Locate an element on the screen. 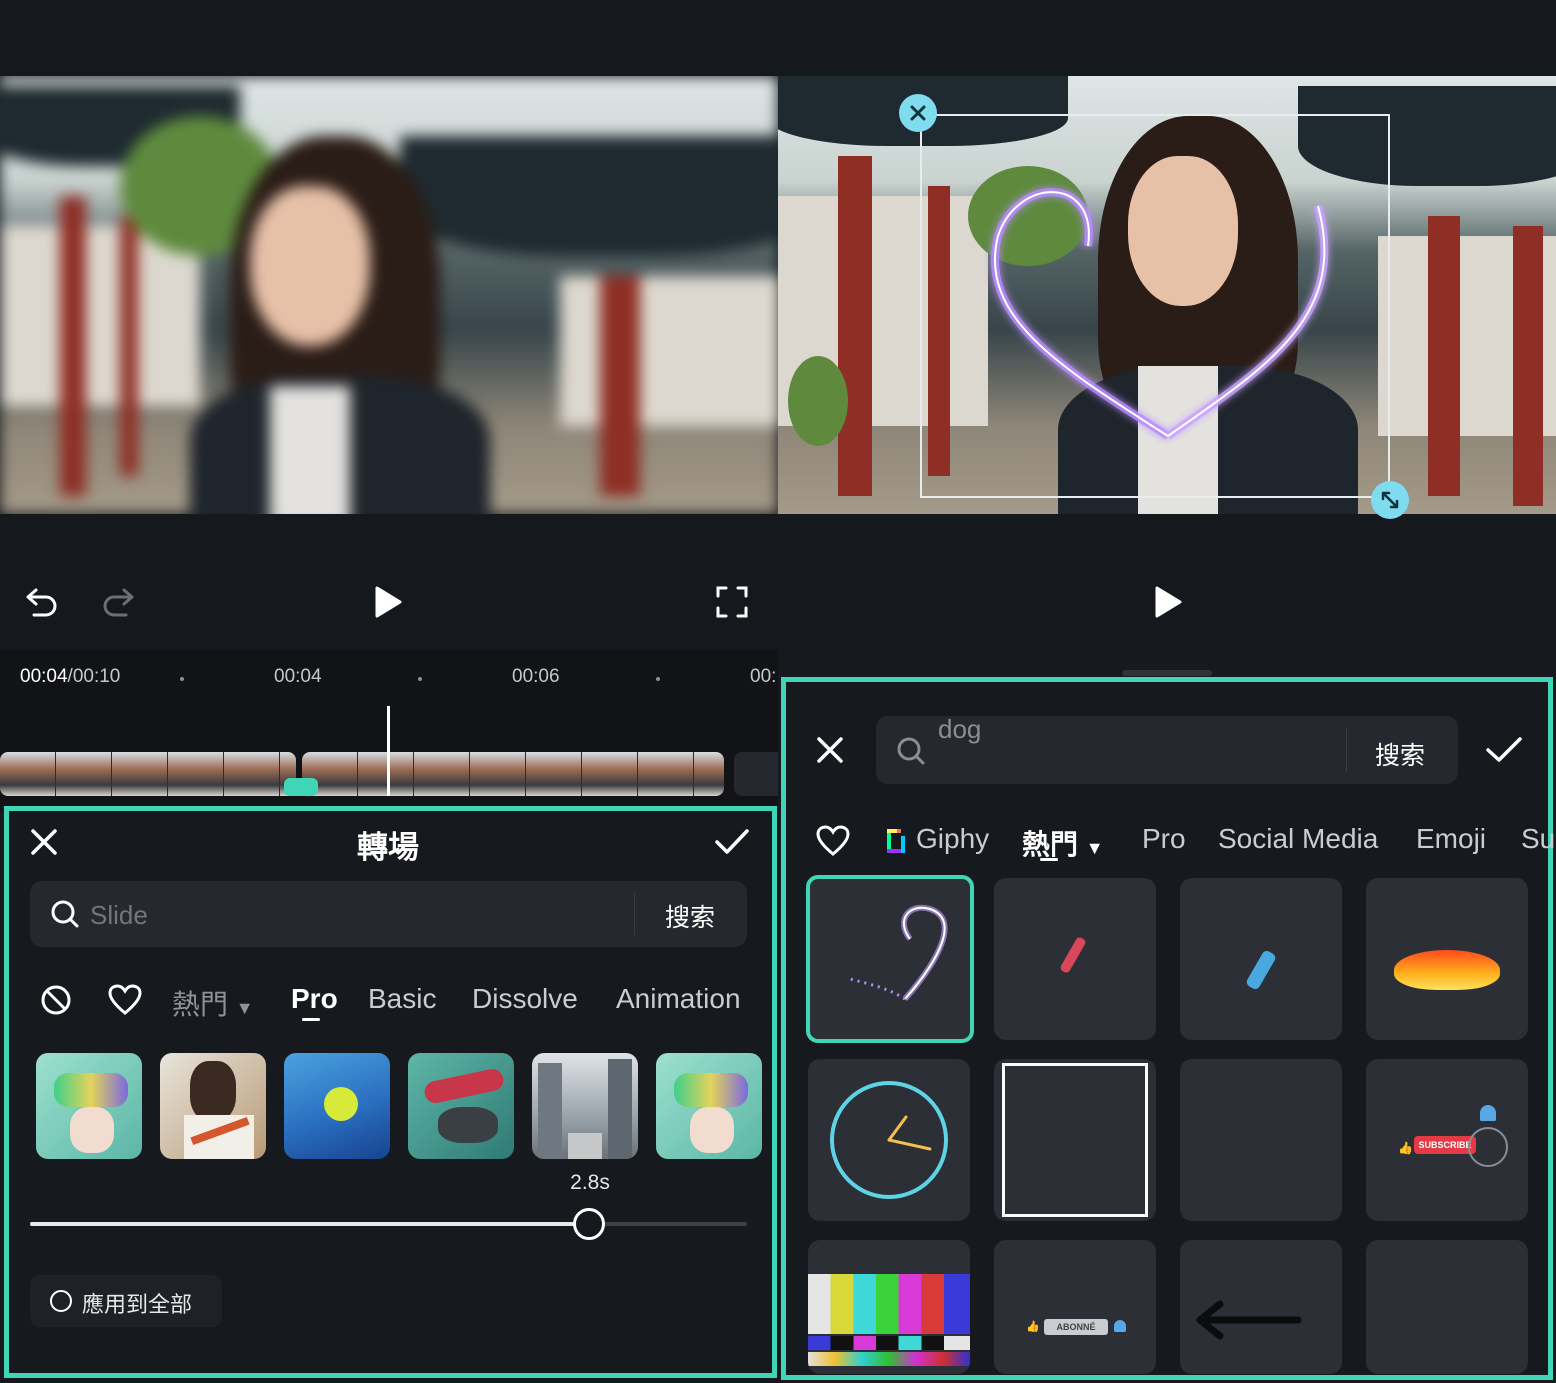  timecode: 00:04/00:10 is located at coordinates (70, 677).